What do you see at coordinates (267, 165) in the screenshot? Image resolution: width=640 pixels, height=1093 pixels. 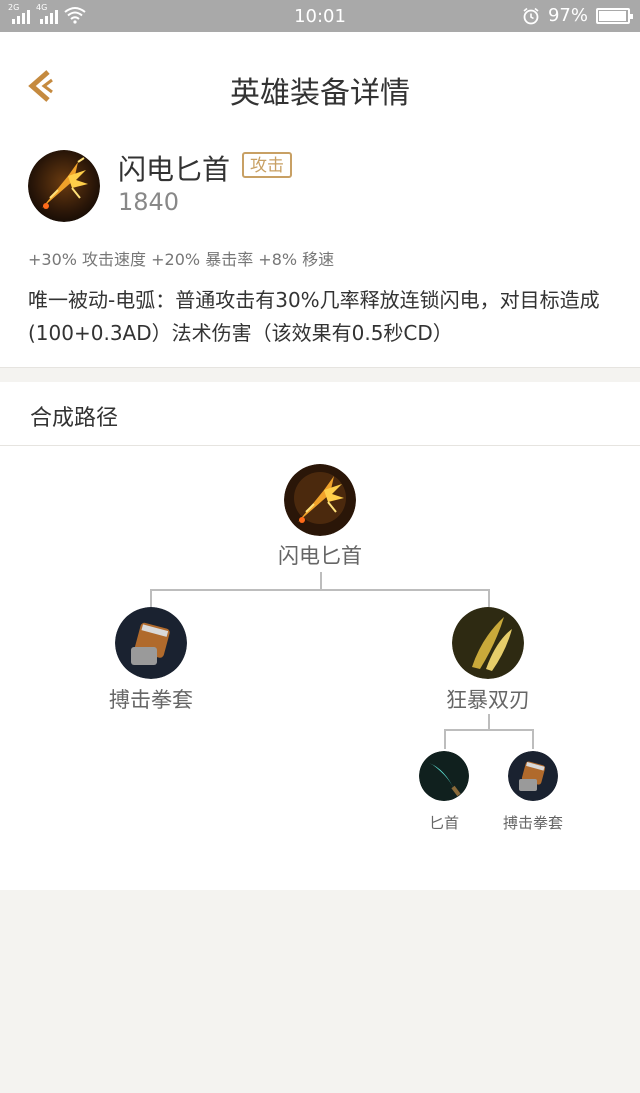 I see `item-type-badge: 攻击` at bounding box center [267, 165].